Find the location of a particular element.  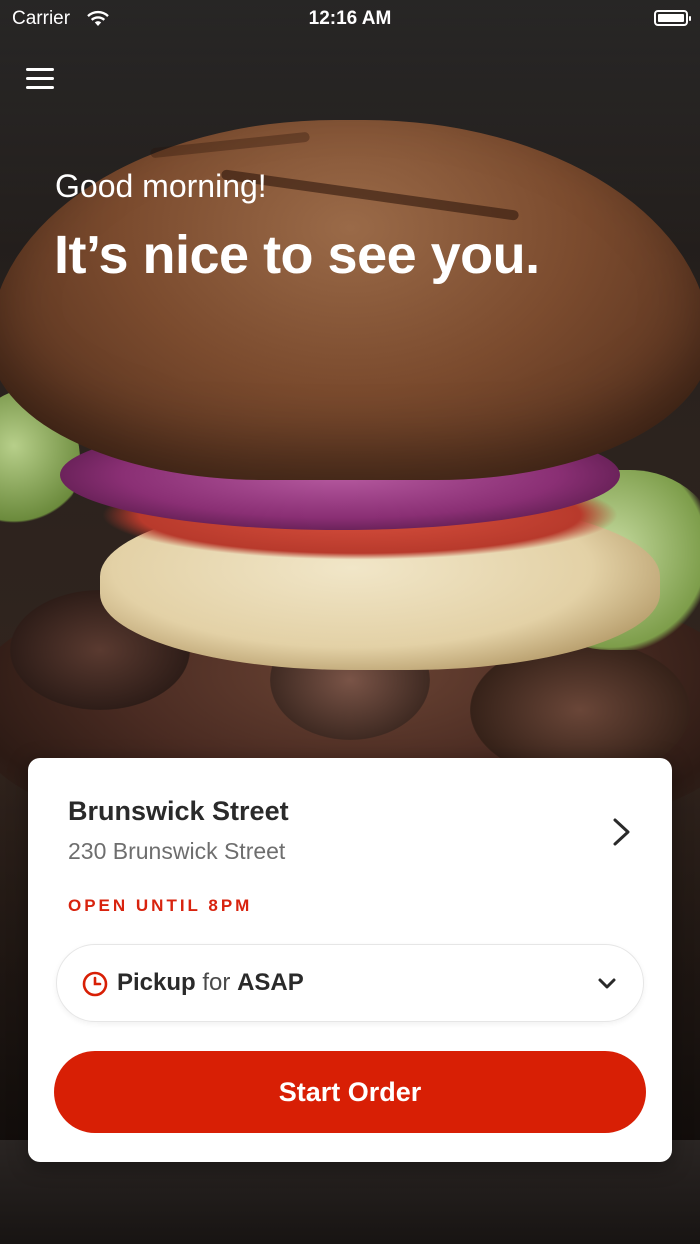

order-time: ASAP is located at coordinates (270, 982).